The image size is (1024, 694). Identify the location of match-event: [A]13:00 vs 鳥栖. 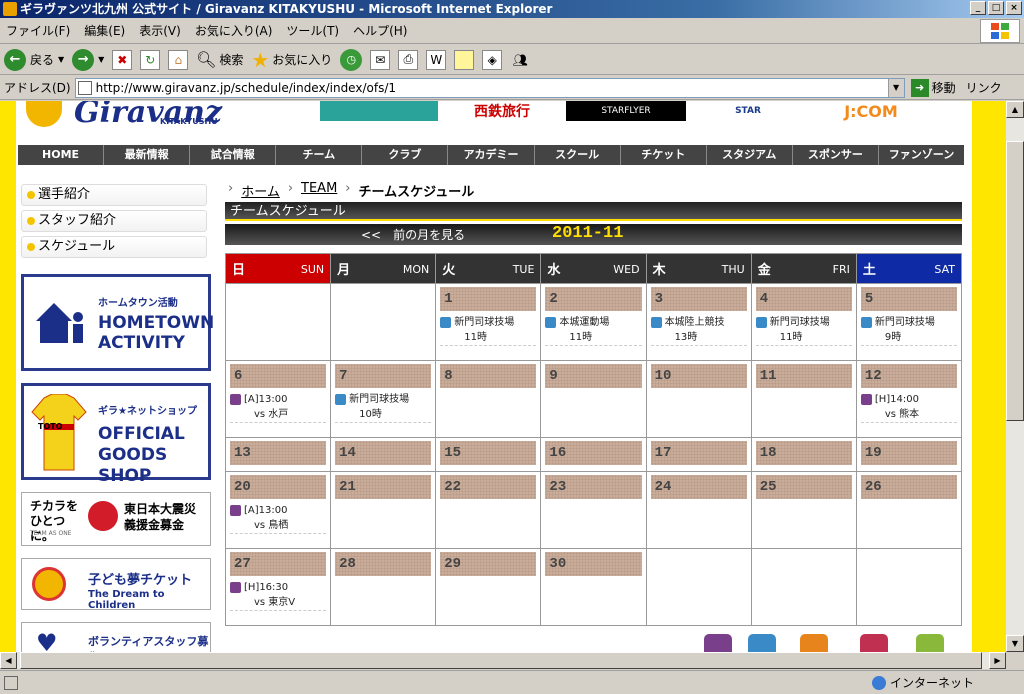
(278, 518).